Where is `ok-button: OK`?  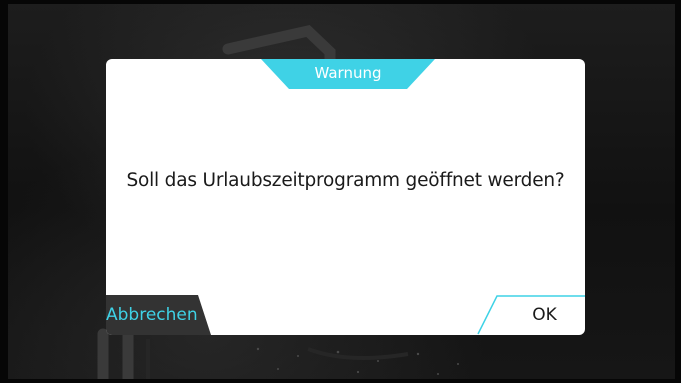
ok-button: OK is located at coordinates (529, 315).